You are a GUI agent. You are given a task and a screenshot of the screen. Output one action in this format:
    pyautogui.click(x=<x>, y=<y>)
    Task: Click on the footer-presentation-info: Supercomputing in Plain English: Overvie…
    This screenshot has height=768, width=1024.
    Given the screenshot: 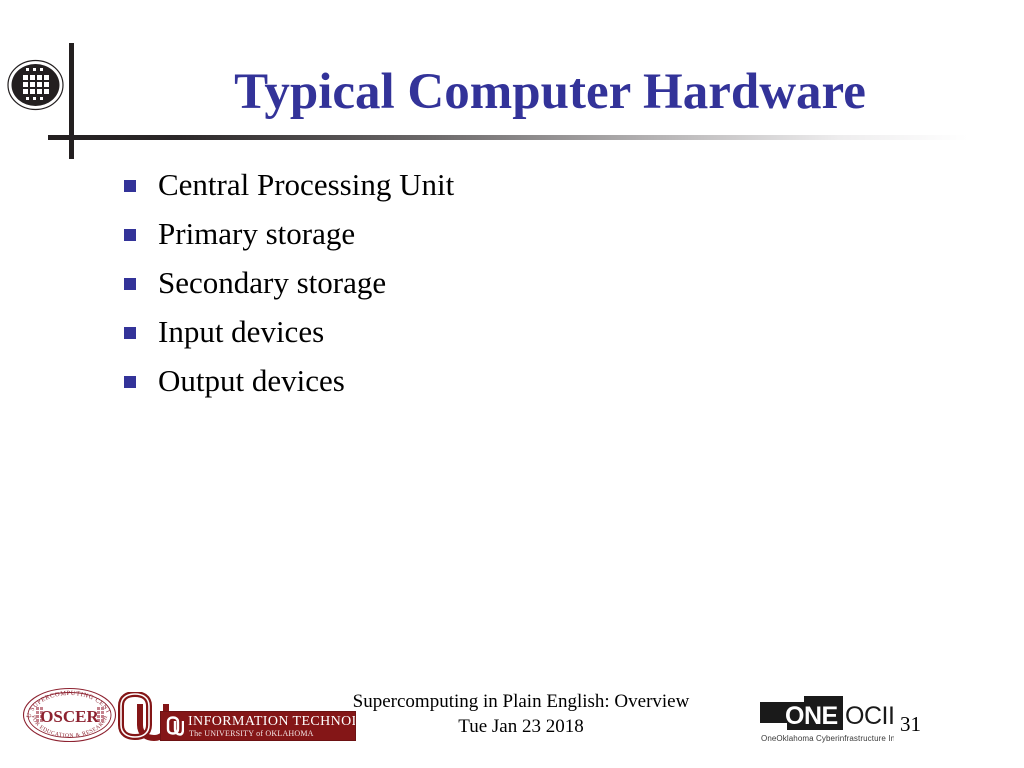 What is the action you would take?
    pyautogui.click(x=521, y=714)
    